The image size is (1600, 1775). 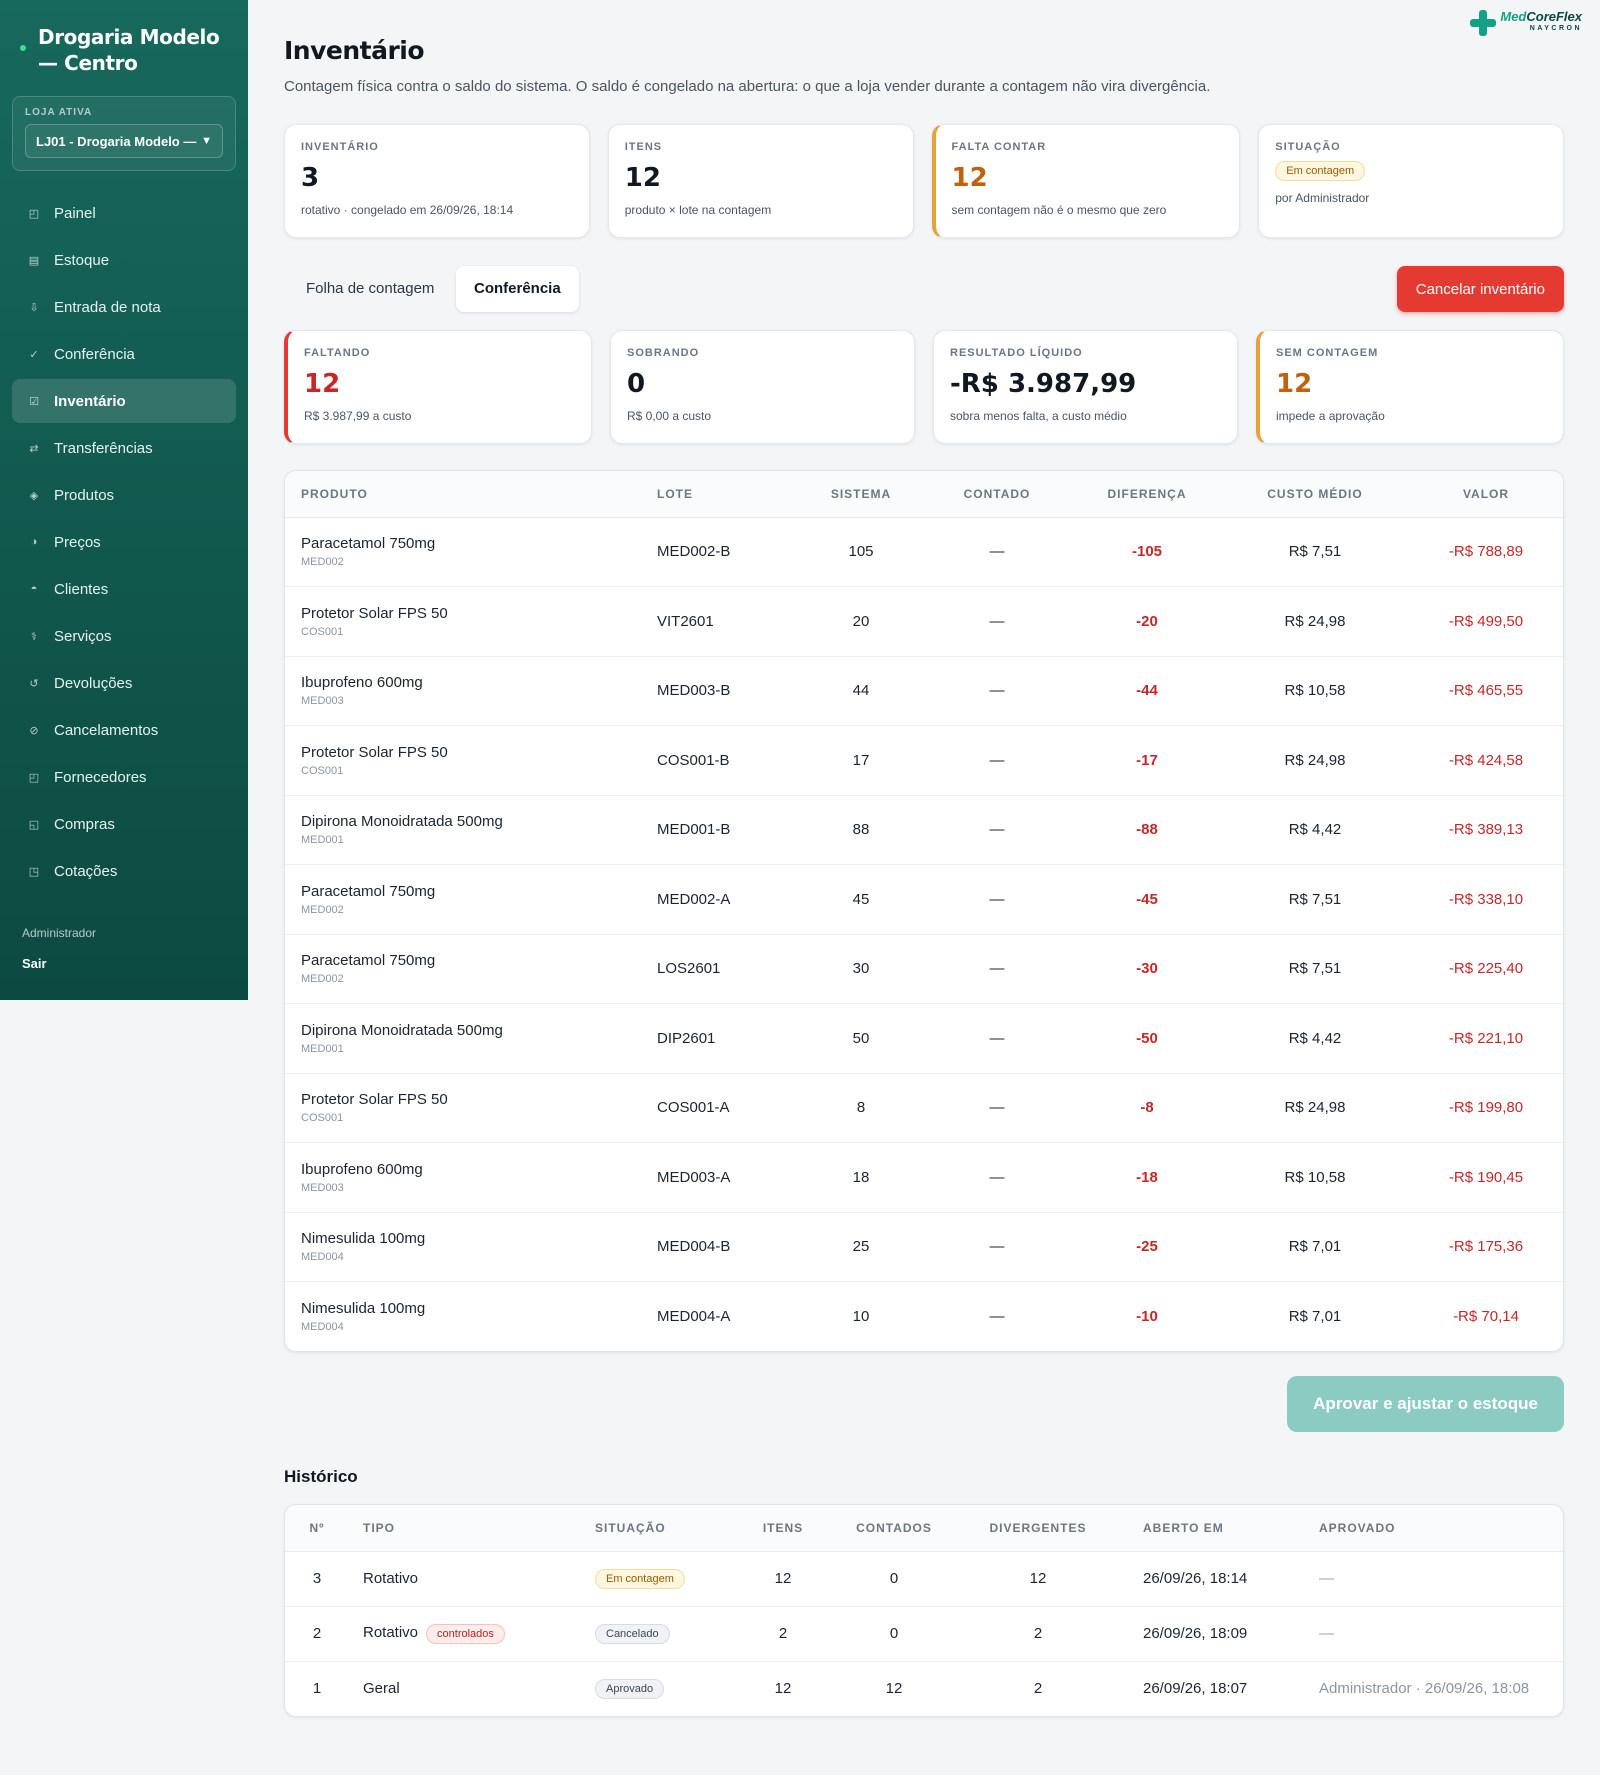 What do you see at coordinates (23, 48) in the screenshot?
I see `status-dot-icon` at bounding box center [23, 48].